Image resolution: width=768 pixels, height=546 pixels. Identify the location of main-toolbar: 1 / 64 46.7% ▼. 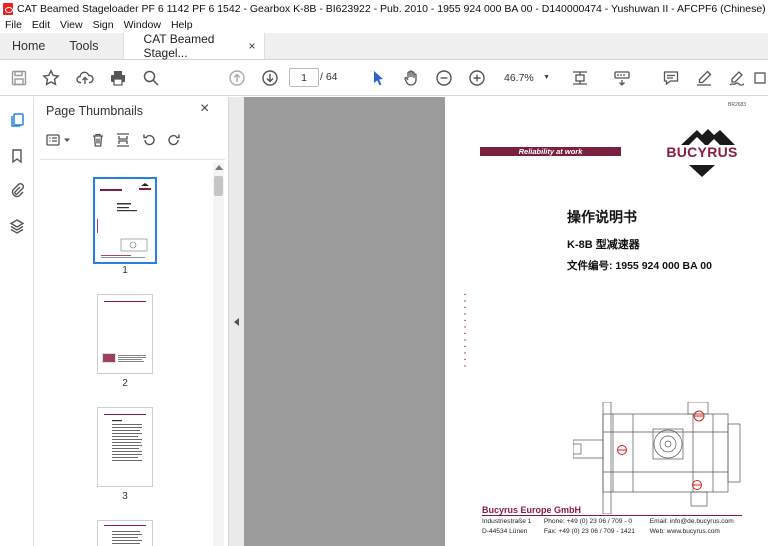
(384, 78).